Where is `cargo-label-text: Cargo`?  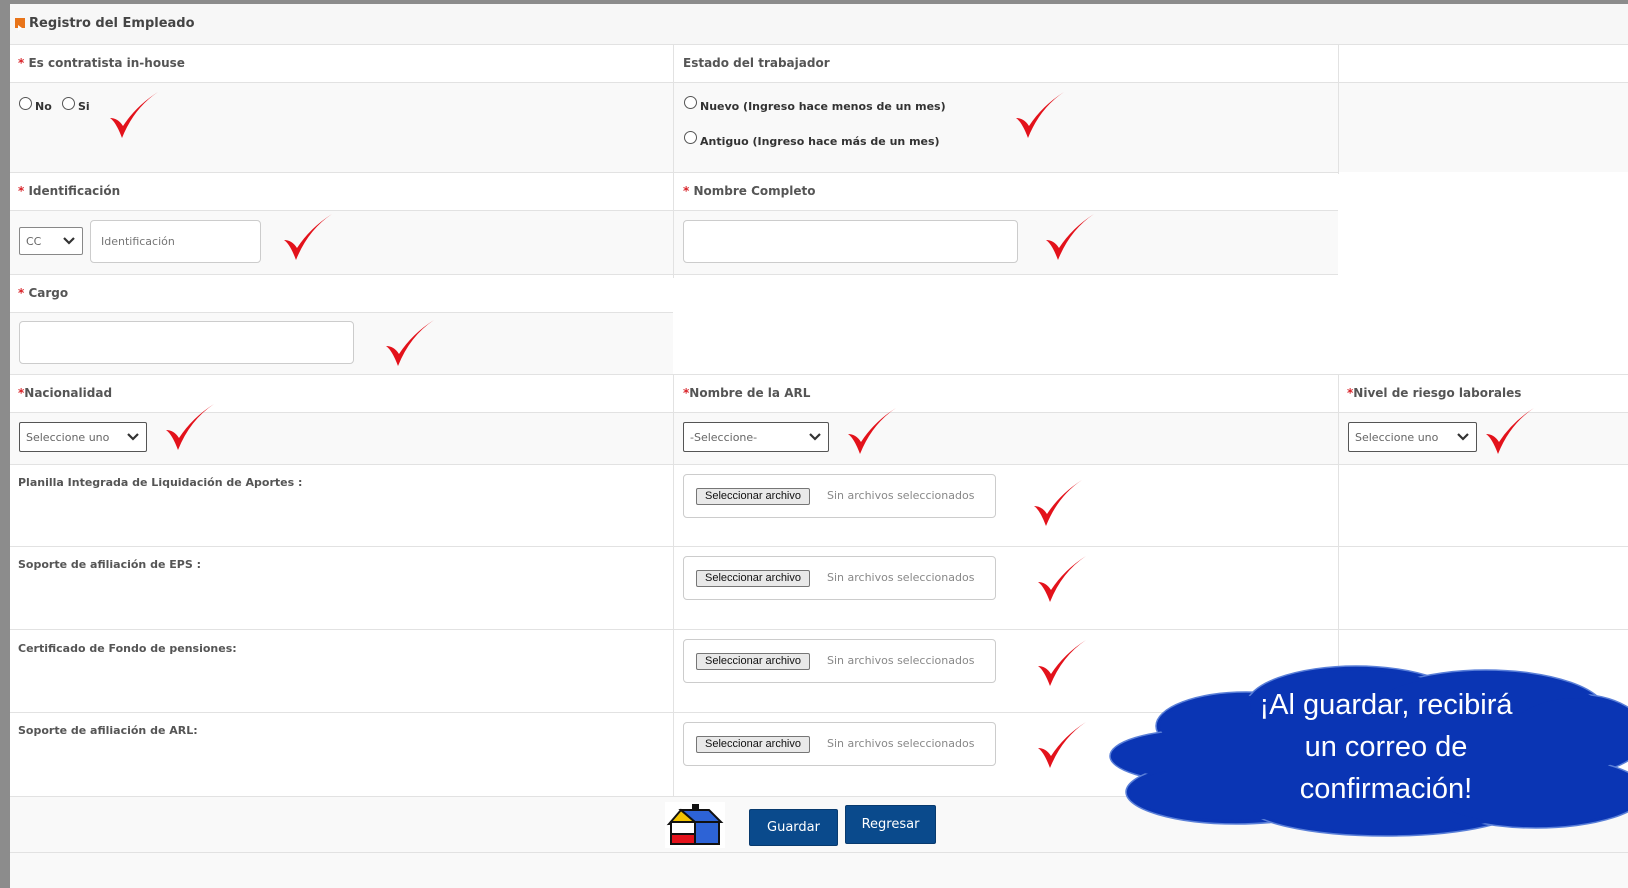
cargo-label-text: Cargo is located at coordinates (48, 293).